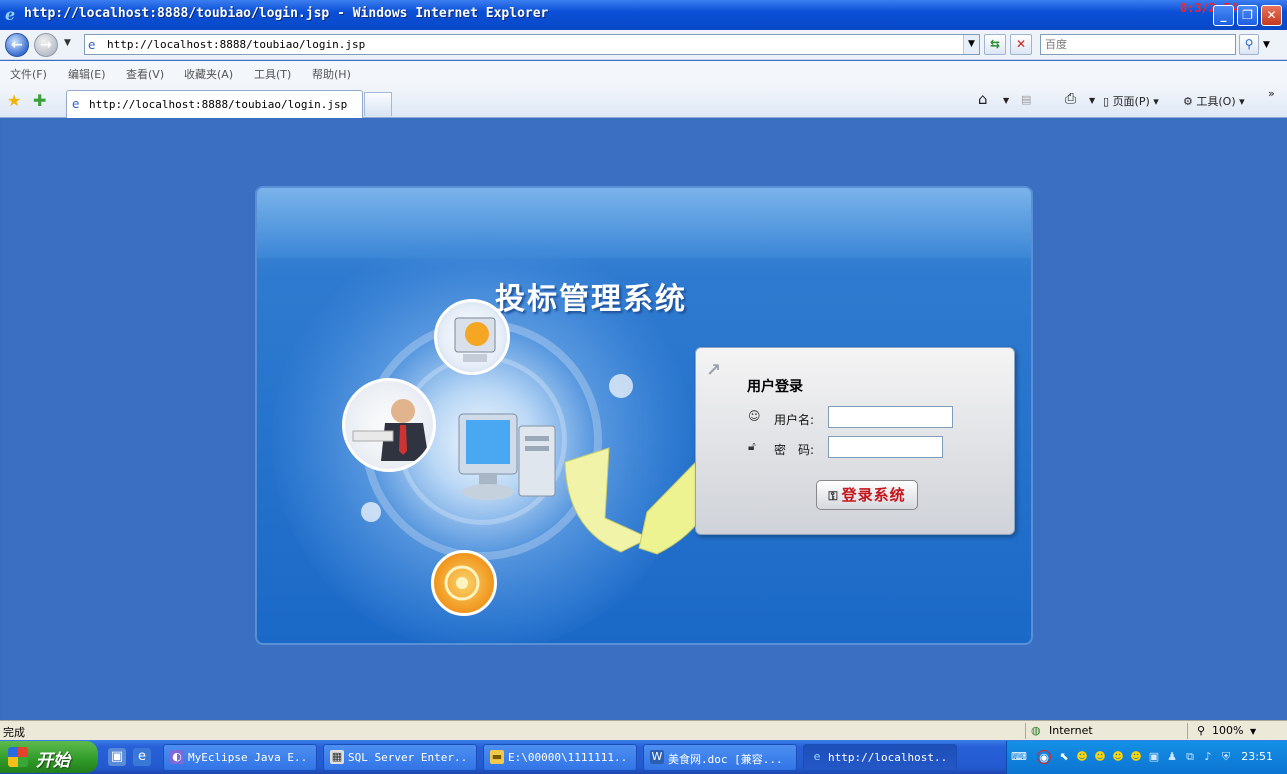  I want to click on home-dropdown-icon: ▼, so click(1006, 100).